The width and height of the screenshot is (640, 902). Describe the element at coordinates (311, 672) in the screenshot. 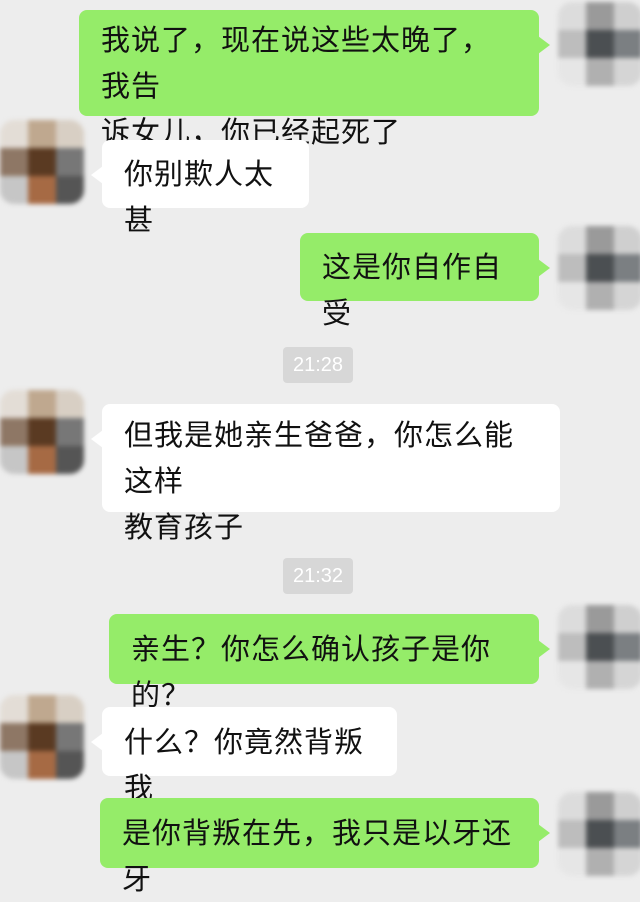

I see `message-text-line: 亲生？你怎么确认孩子是你的？` at that location.